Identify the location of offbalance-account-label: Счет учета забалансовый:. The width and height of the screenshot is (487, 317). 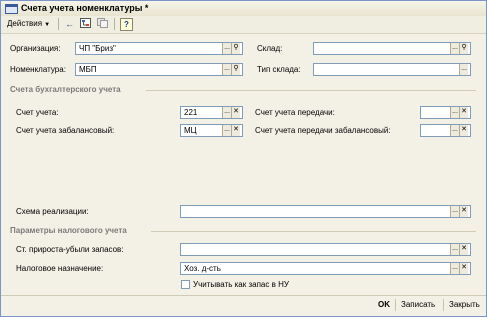
(65, 130).